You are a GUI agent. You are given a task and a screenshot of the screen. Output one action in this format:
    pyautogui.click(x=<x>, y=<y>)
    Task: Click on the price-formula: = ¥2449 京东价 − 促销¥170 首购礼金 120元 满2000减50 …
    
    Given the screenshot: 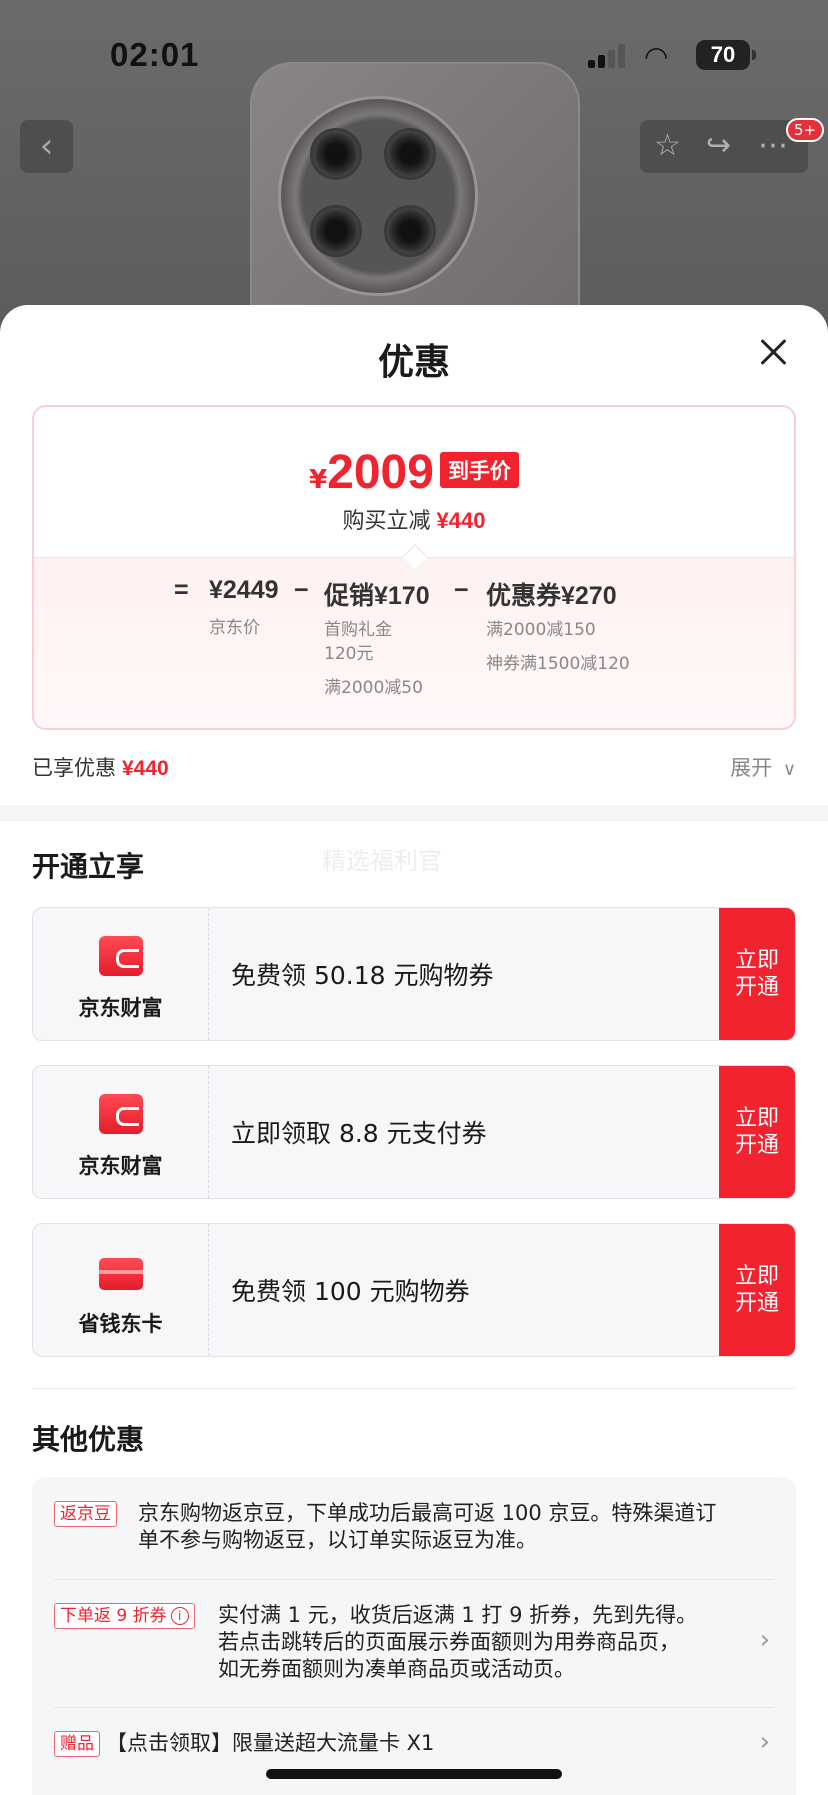 What is the action you would take?
    pyautogui.click(x=414, y=636)
    